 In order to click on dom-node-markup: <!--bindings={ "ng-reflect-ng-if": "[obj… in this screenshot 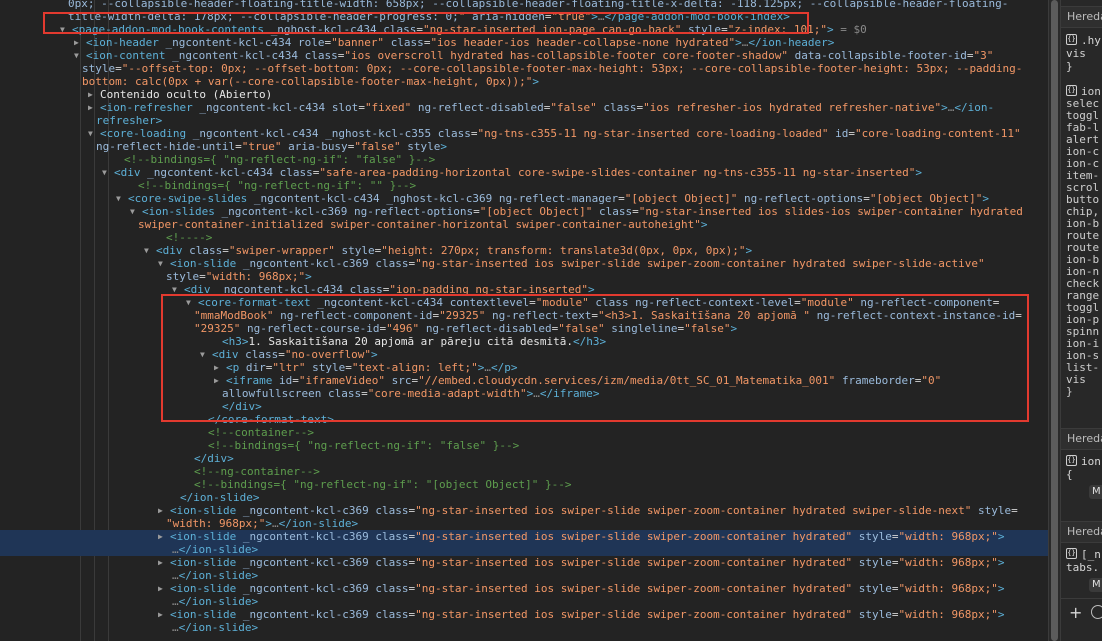, I will do `click(383, 484)`.